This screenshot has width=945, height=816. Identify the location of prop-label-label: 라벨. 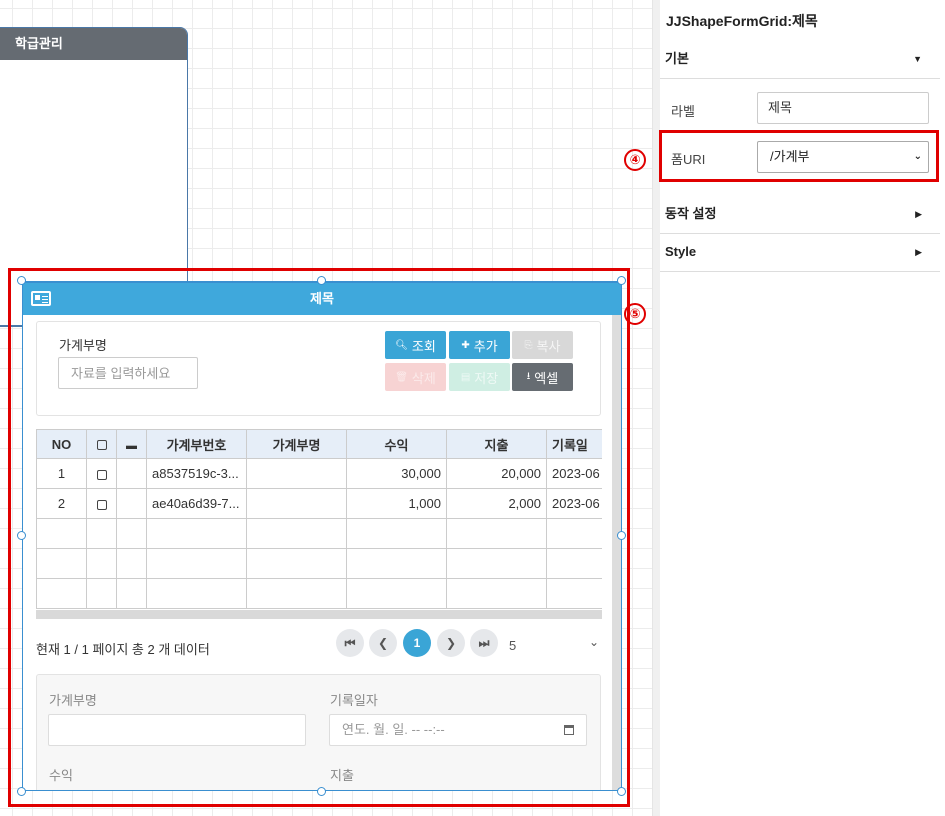
(683, 111).